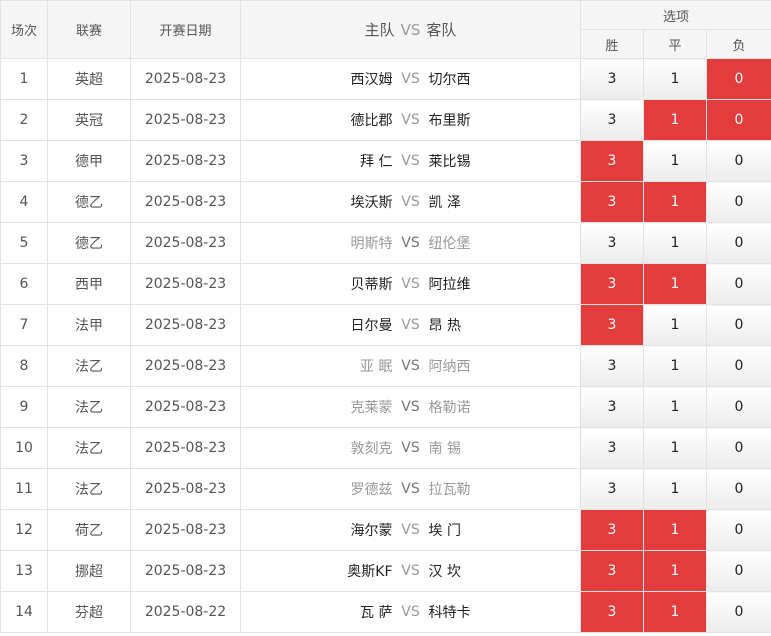  I want to click on away-team: 拉瓦勒, so click(449, 490).